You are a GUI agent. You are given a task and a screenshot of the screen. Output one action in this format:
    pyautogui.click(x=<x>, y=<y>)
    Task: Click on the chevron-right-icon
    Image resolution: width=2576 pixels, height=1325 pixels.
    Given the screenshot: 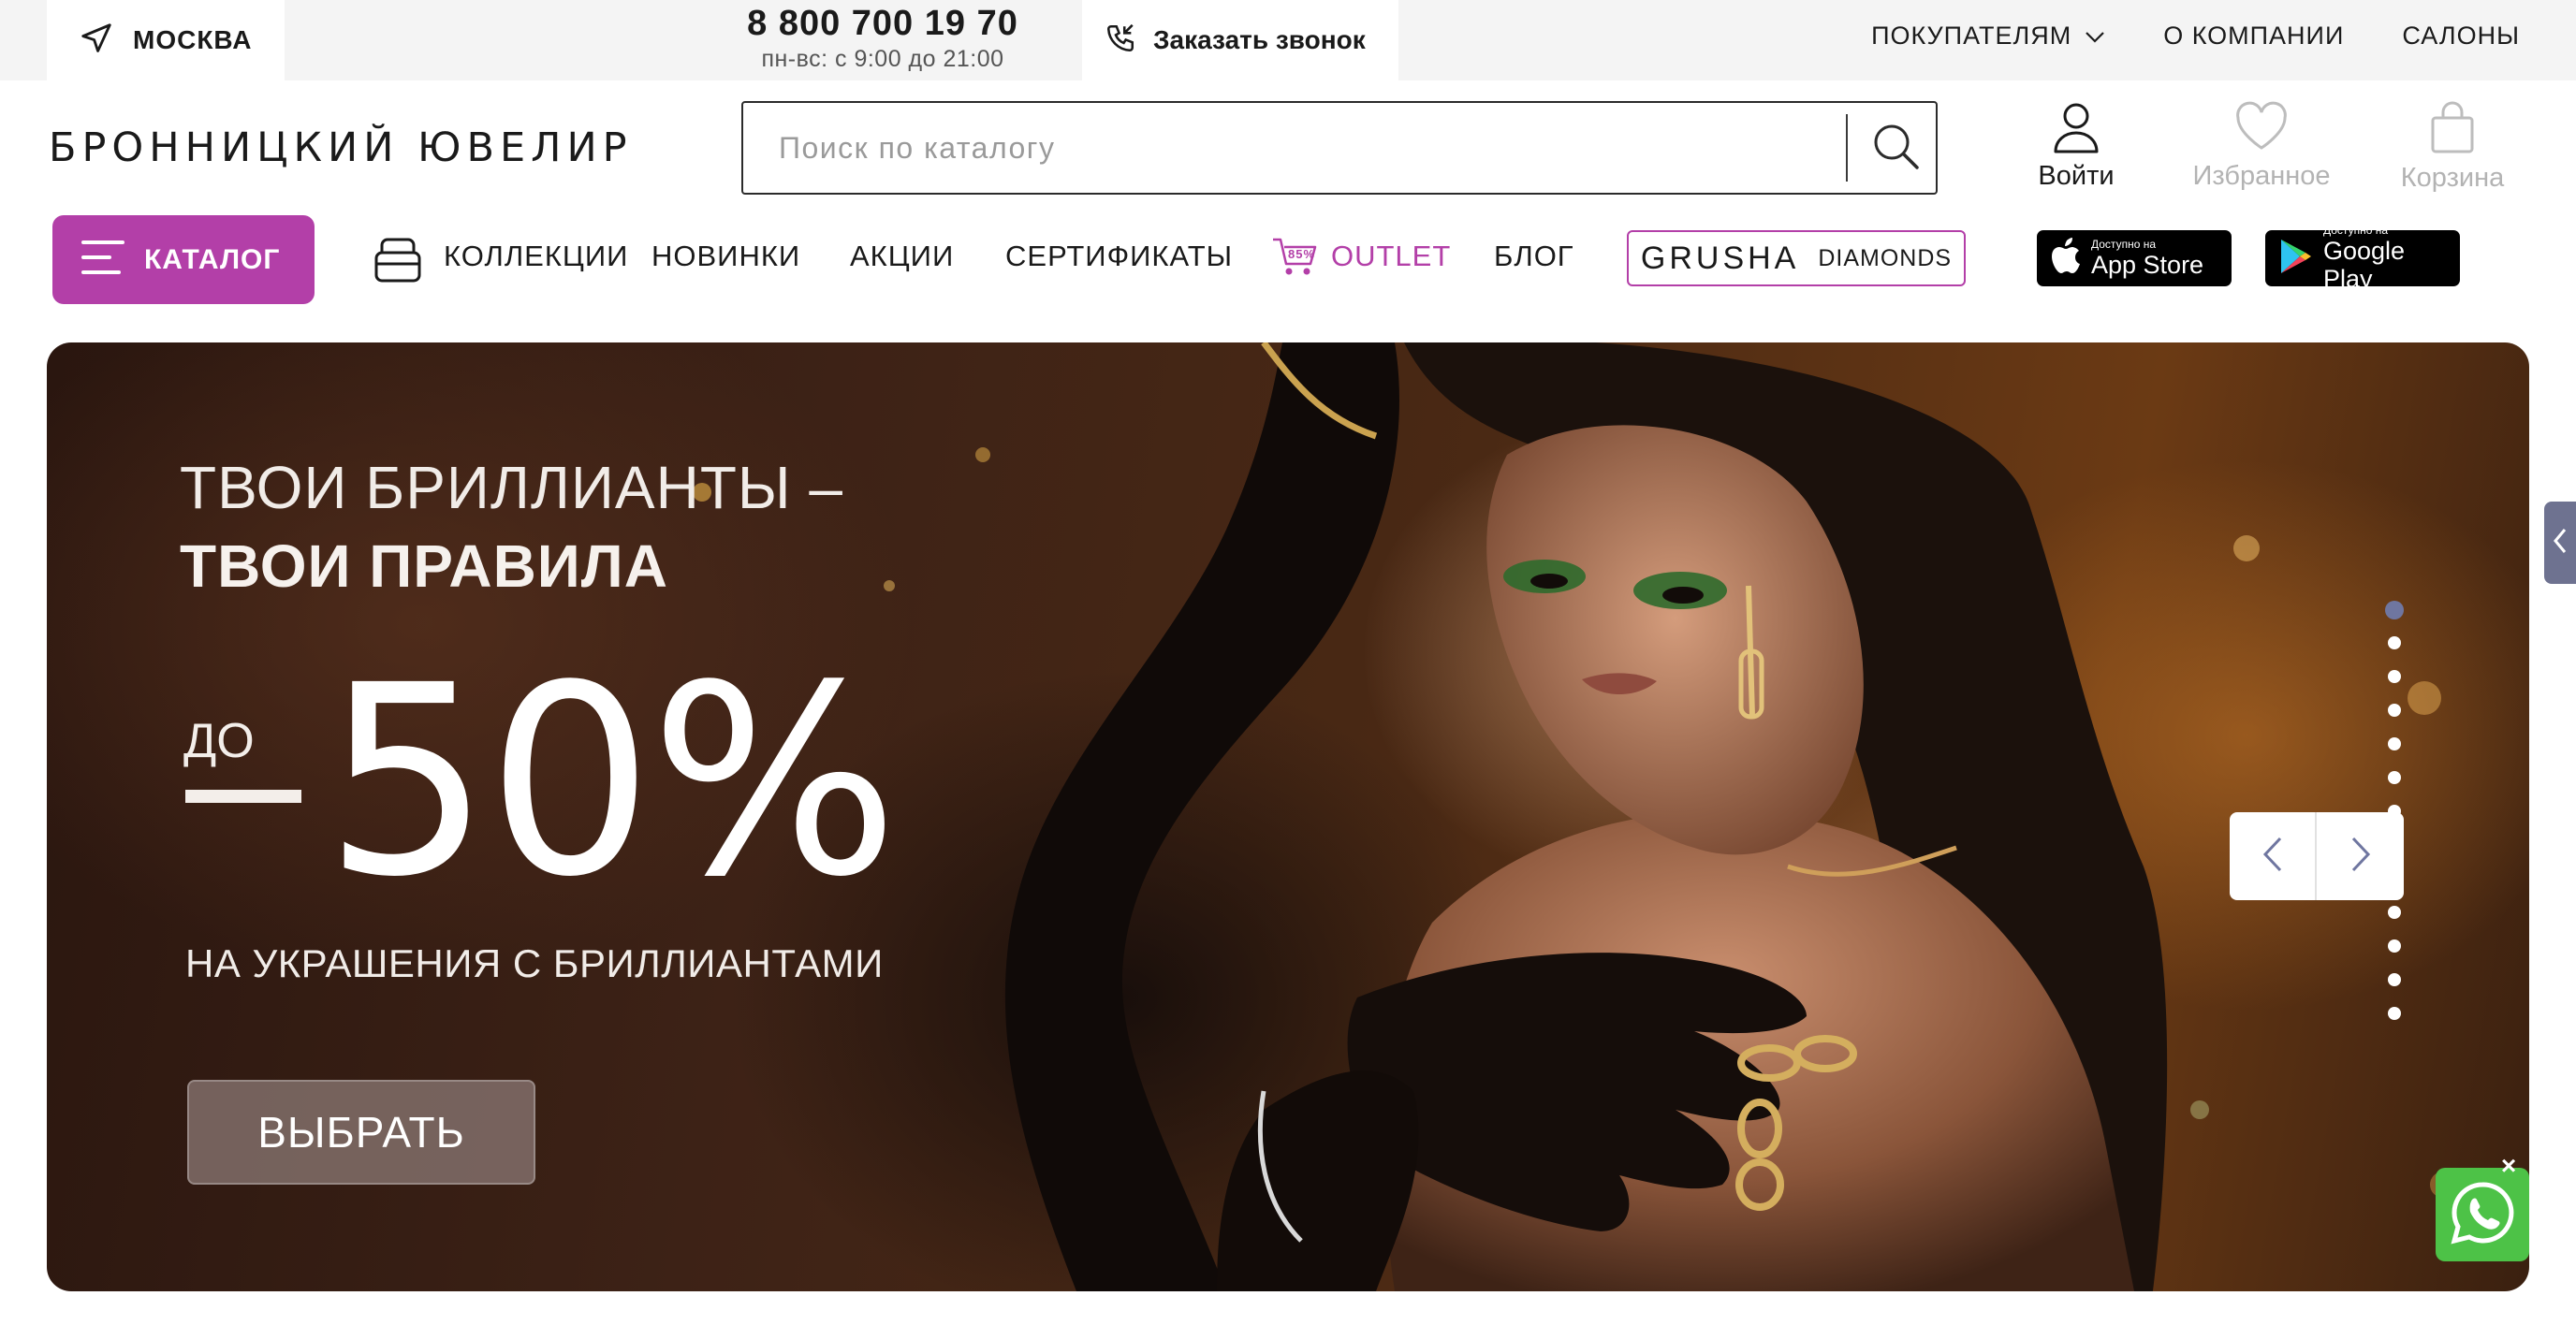 What is the action you would take?
    pyautogui.click(x=2360, y=857)
    